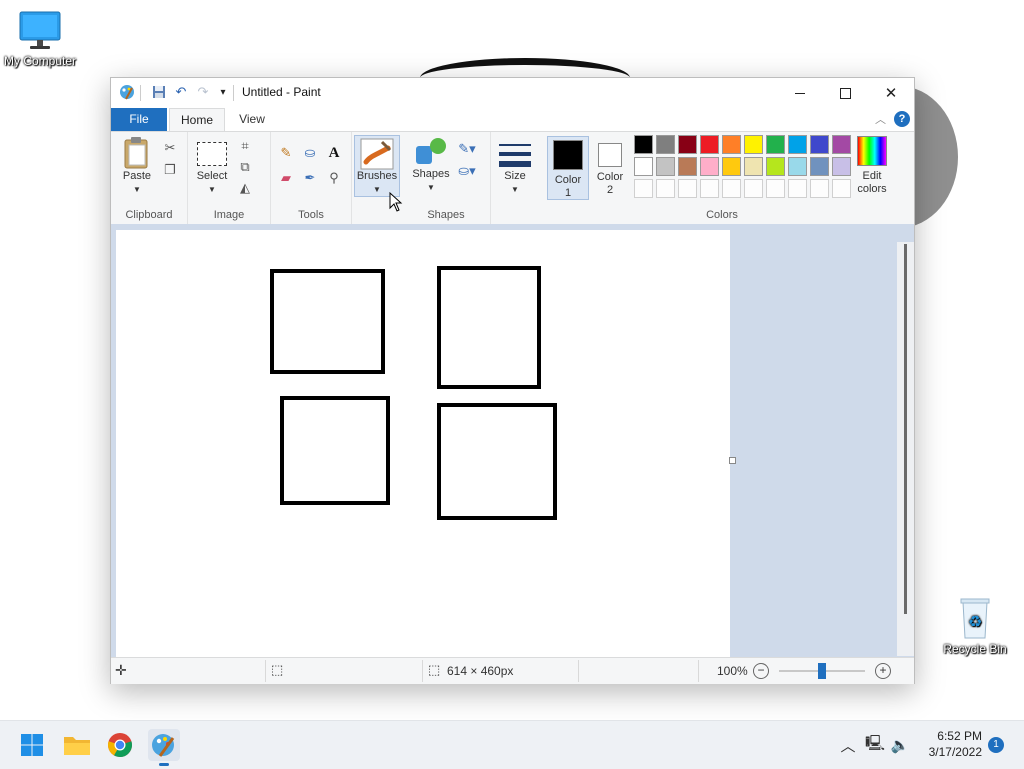  I want to click on minimize-icon, so click(800, 93).